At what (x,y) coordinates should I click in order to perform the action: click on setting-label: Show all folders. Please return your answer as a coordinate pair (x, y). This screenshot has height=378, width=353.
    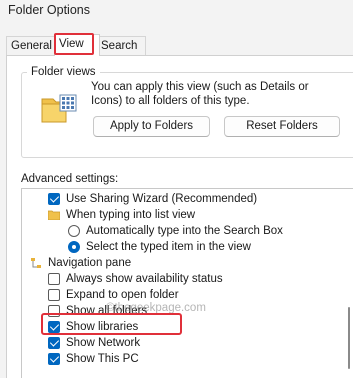
    Looking at the image, I should click on (107, 311).